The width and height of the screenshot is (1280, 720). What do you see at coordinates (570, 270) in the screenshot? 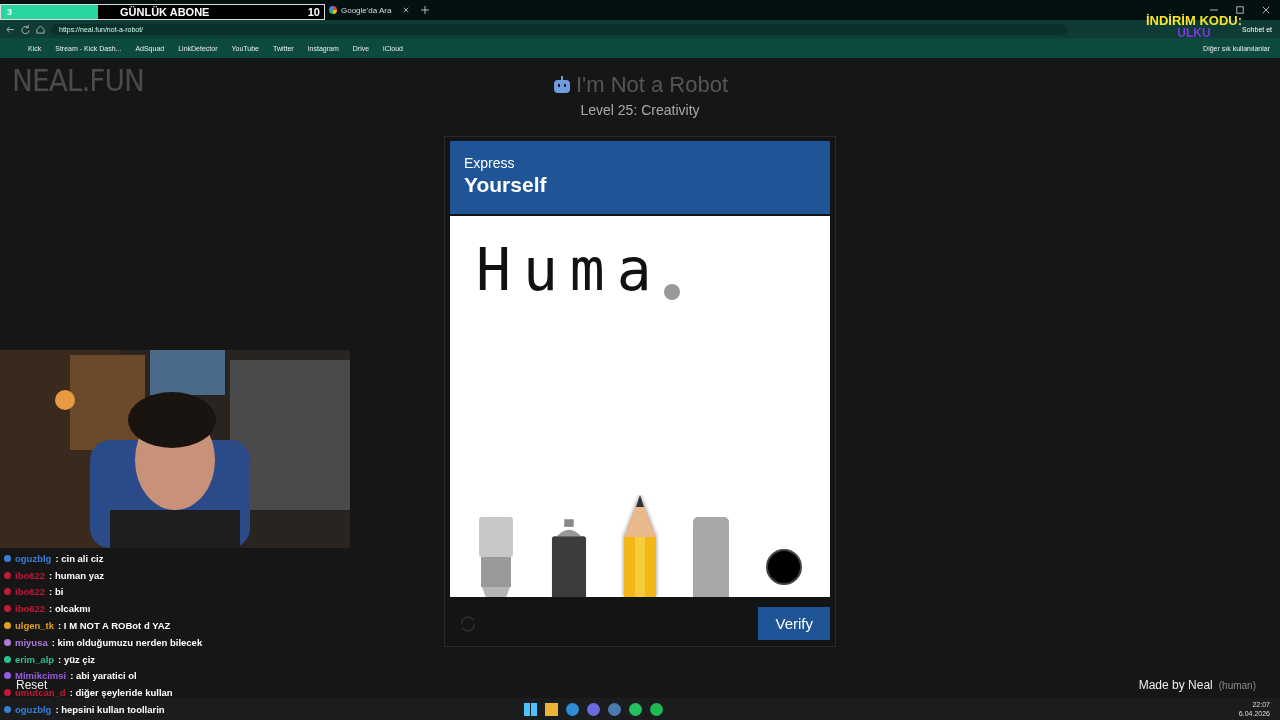
I see `handwritten-text: Huma` at bounding box center [570, 270].